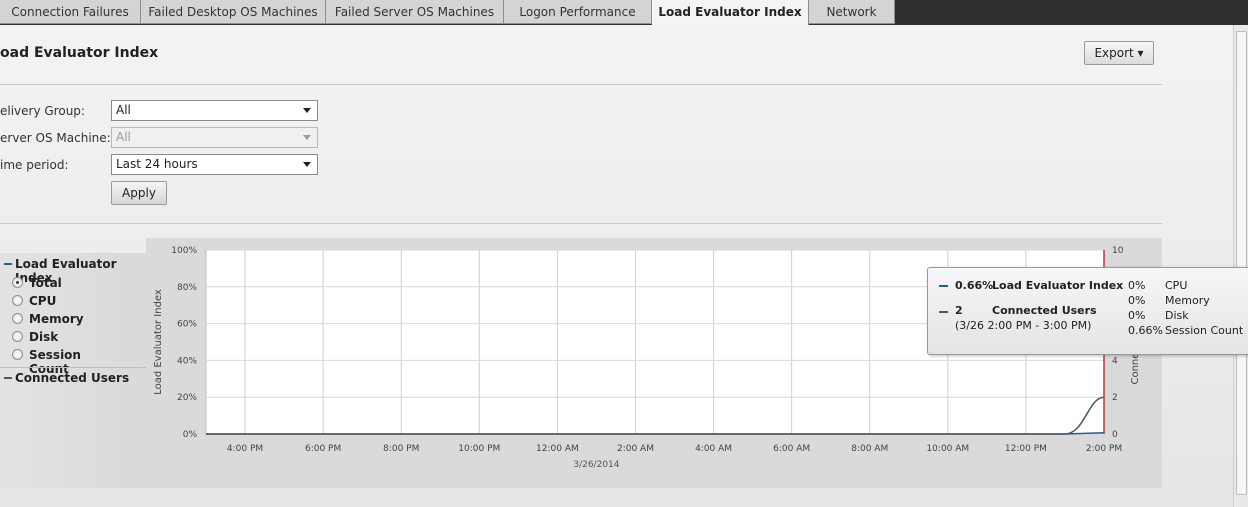 The width and height of the screenshot is (1248, 507). Describe the element at coordinates (187, 361) in the screenshot. I see `y-tick-label: 40%` at that location.